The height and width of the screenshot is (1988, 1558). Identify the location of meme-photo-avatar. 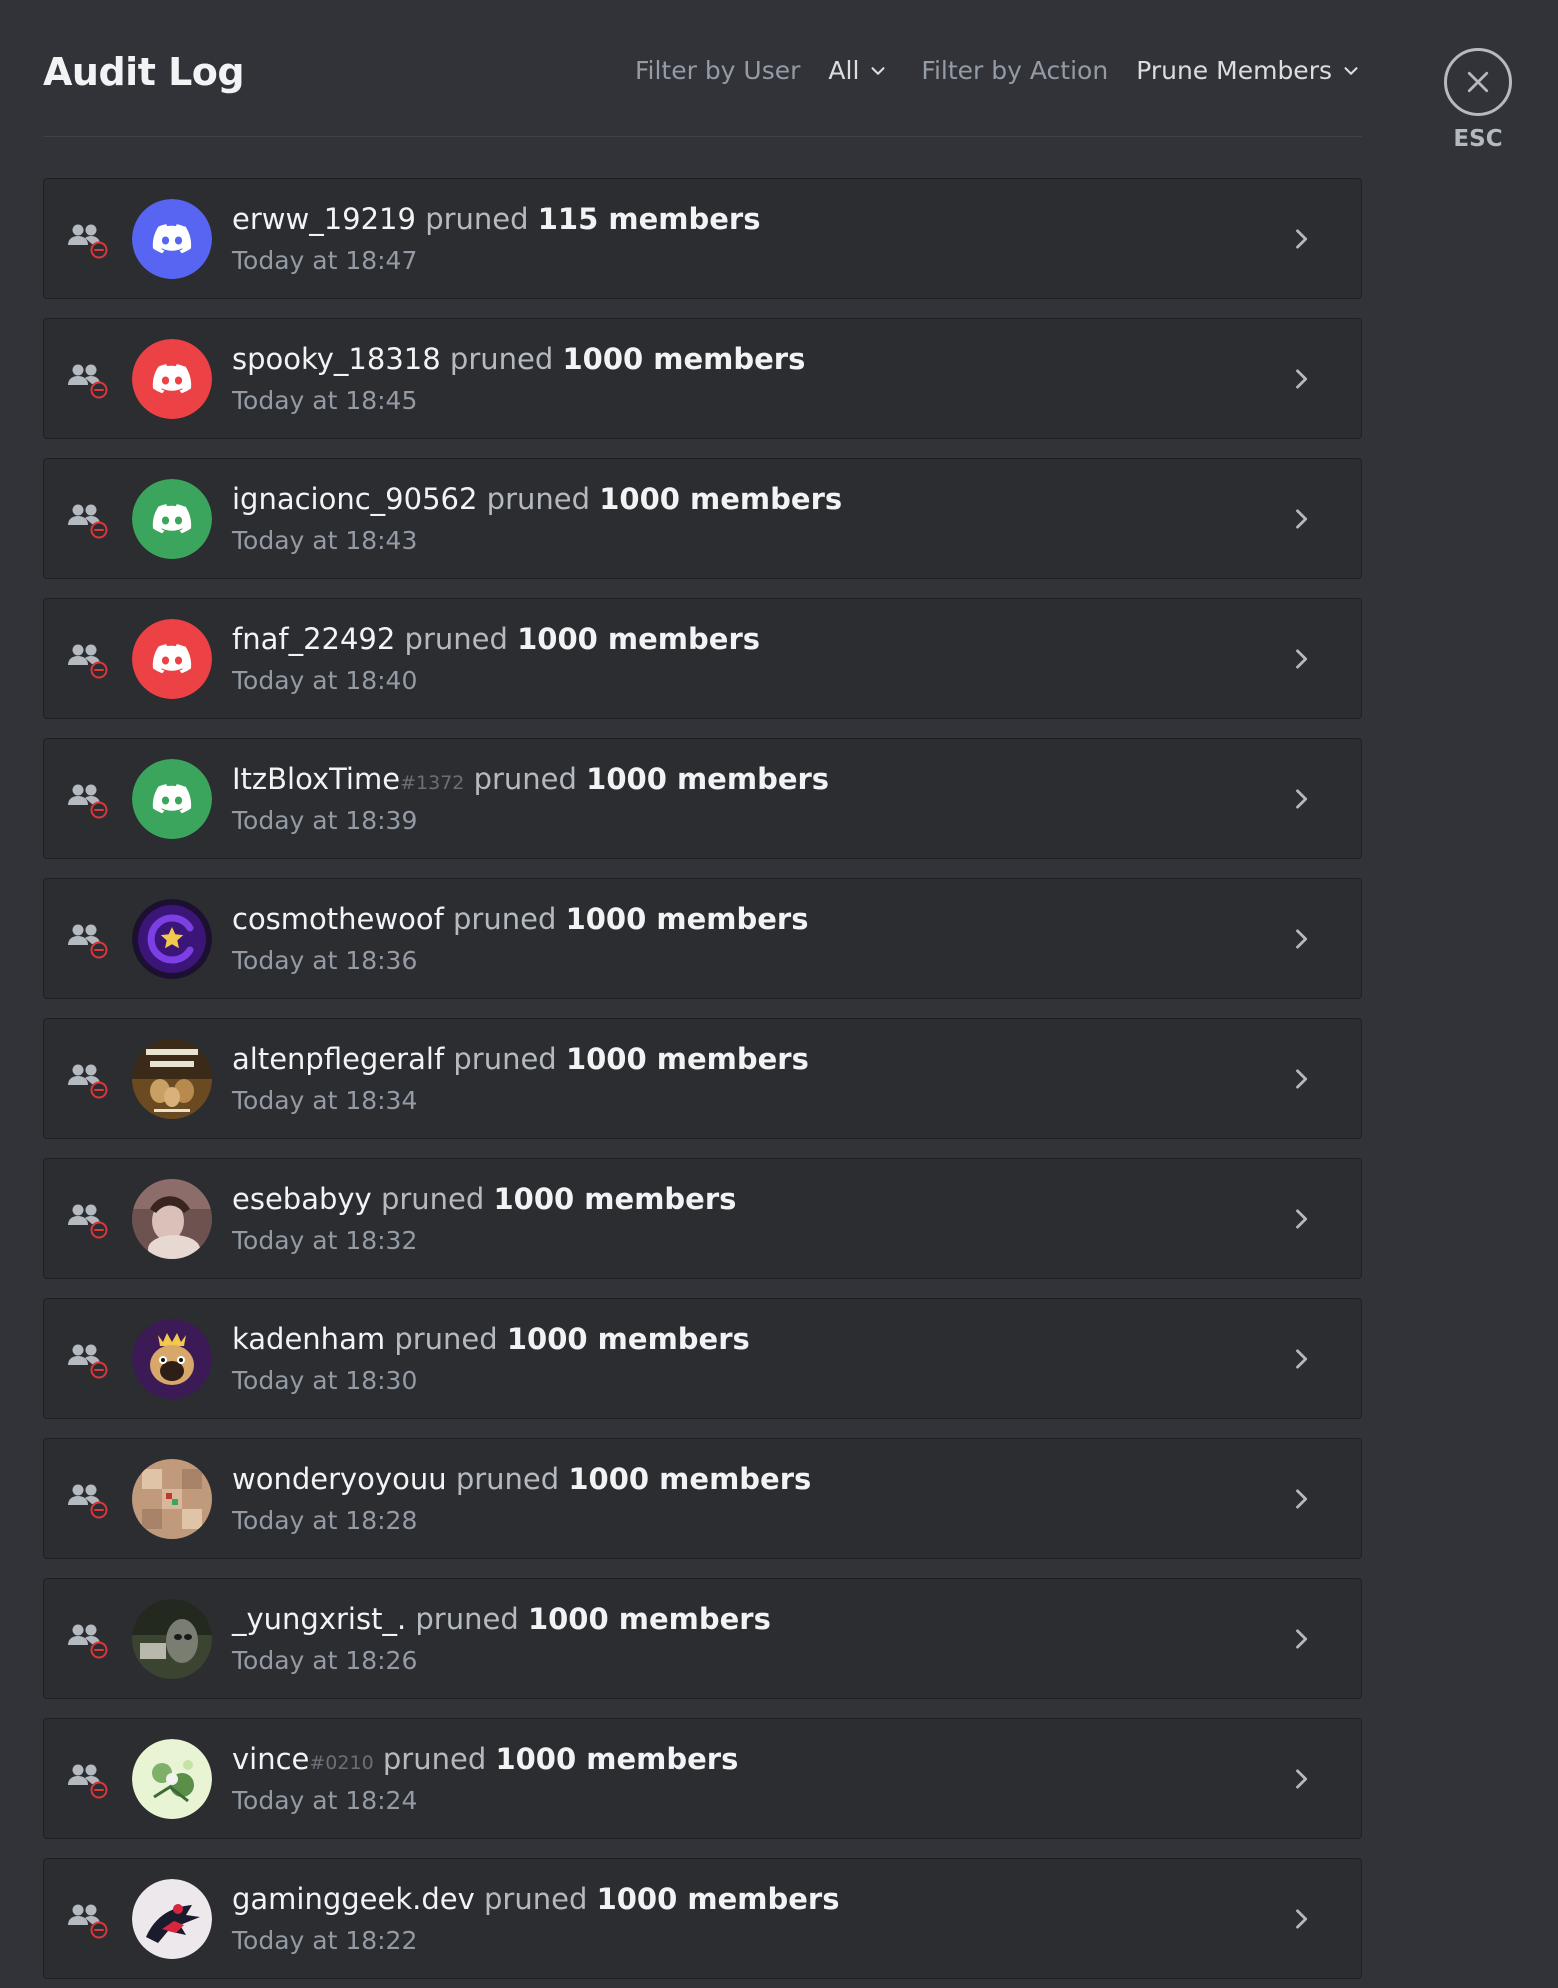
(172, 1079).